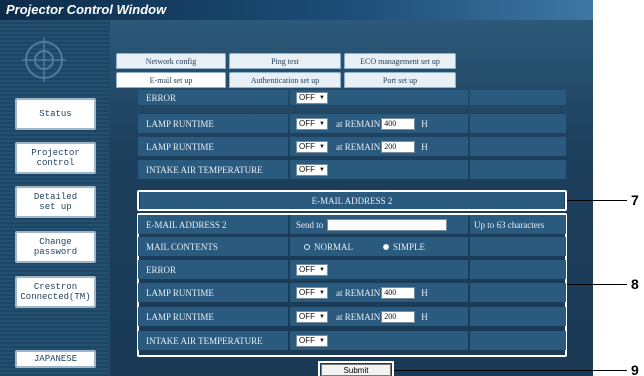 This screenshot has height=376, width=644. Describe the element at coordinates (55, 359) in the screenshot. I see `japanese-language-button: JAPANESE` at that location.